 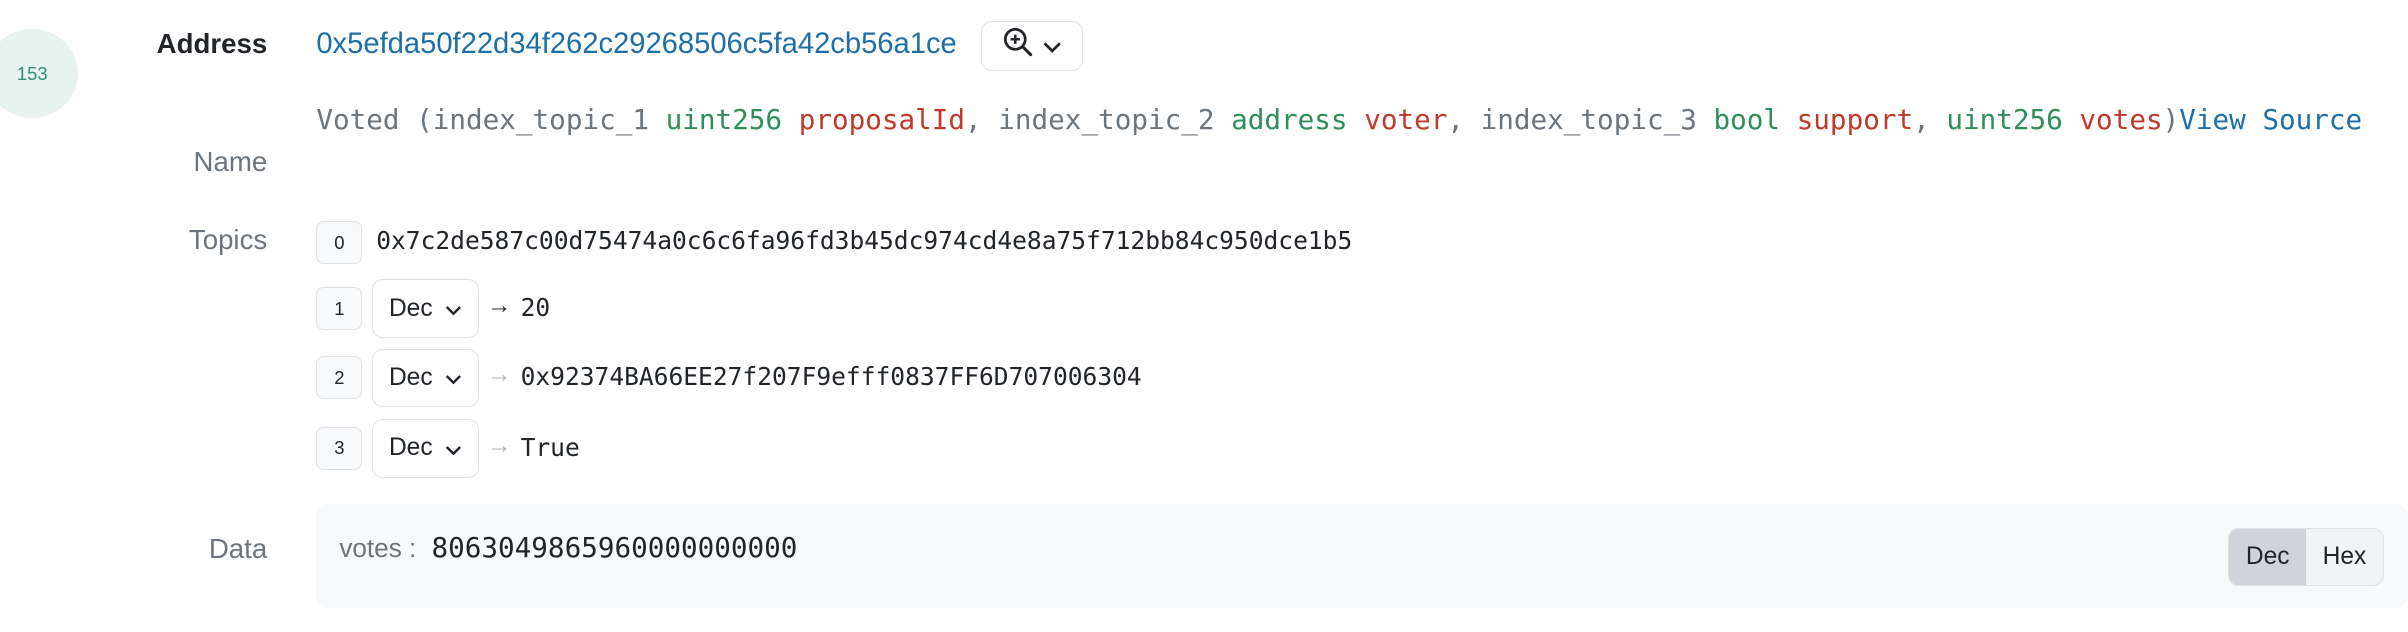 I want to click on topic-1-value: 20, so click(x=535, y=308).